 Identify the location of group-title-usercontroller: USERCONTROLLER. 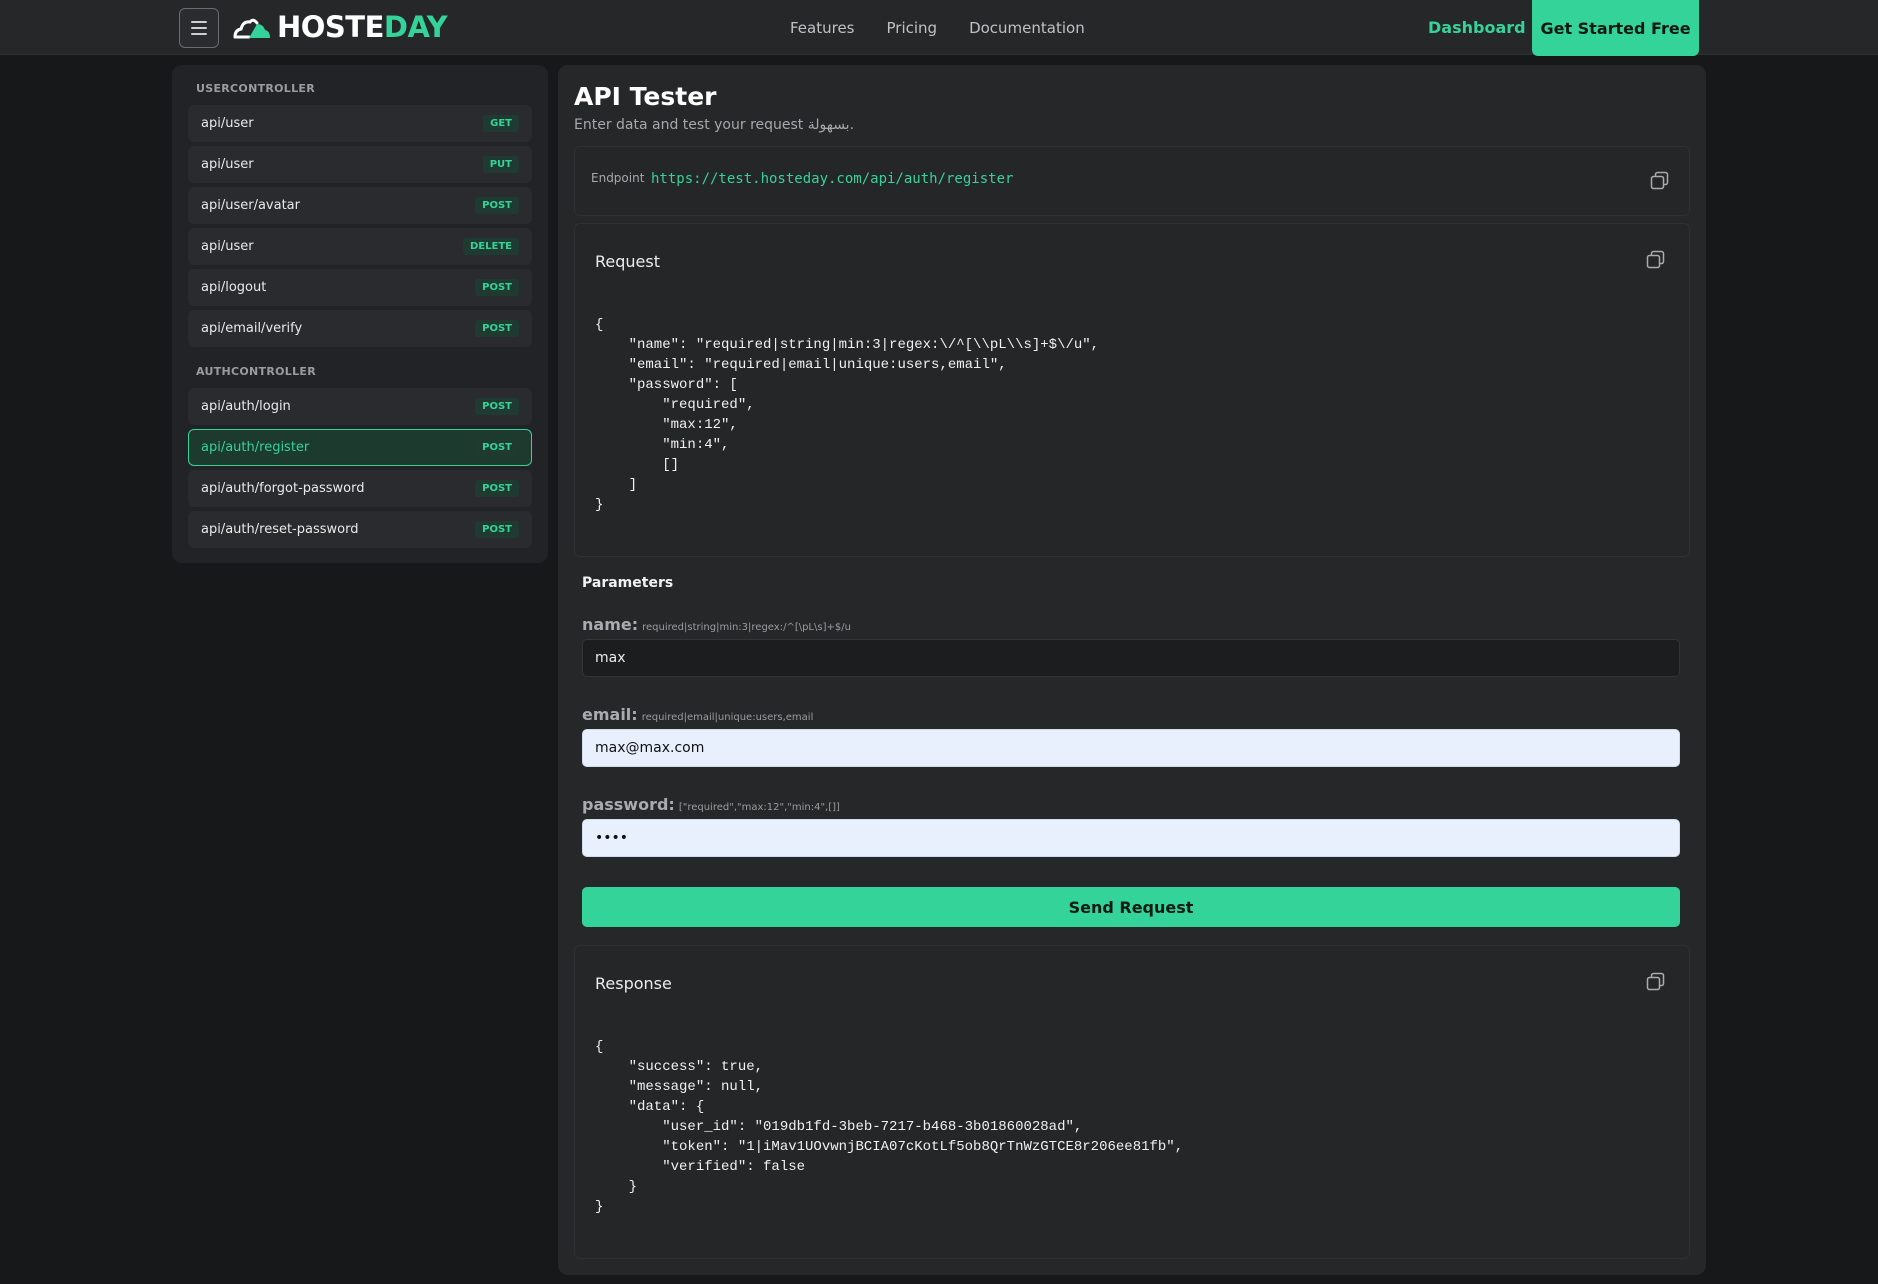
(255, 88).